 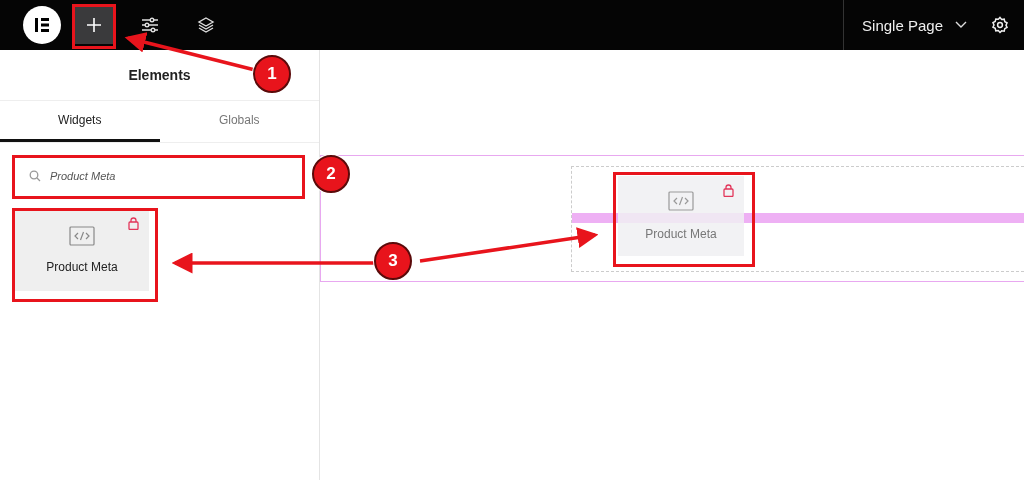 I want to click on dragged-widget: Product Meta, so click(x=681, y=216).